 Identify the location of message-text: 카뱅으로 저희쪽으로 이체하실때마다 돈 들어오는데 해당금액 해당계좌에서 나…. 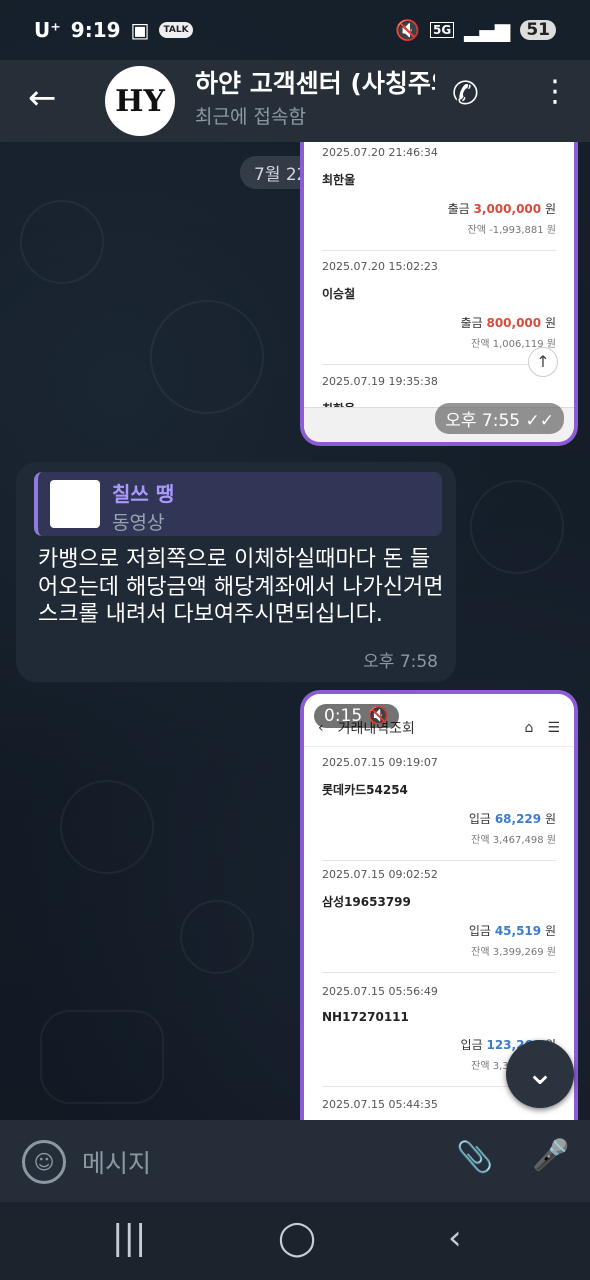
(241, 587).